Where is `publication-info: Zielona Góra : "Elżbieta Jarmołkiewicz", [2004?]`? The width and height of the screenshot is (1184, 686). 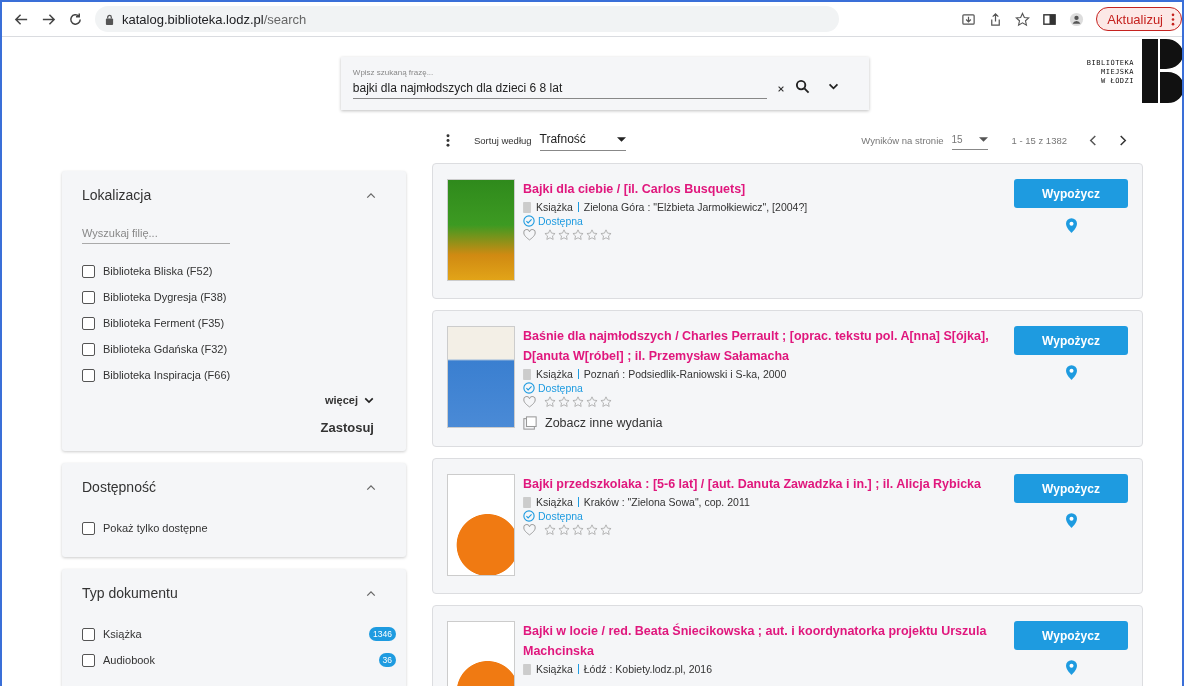
publication-info: Zielona Góra : "Elżbieta Jarmołkiewicz", [2004?] is located at coordinates (695, 207).